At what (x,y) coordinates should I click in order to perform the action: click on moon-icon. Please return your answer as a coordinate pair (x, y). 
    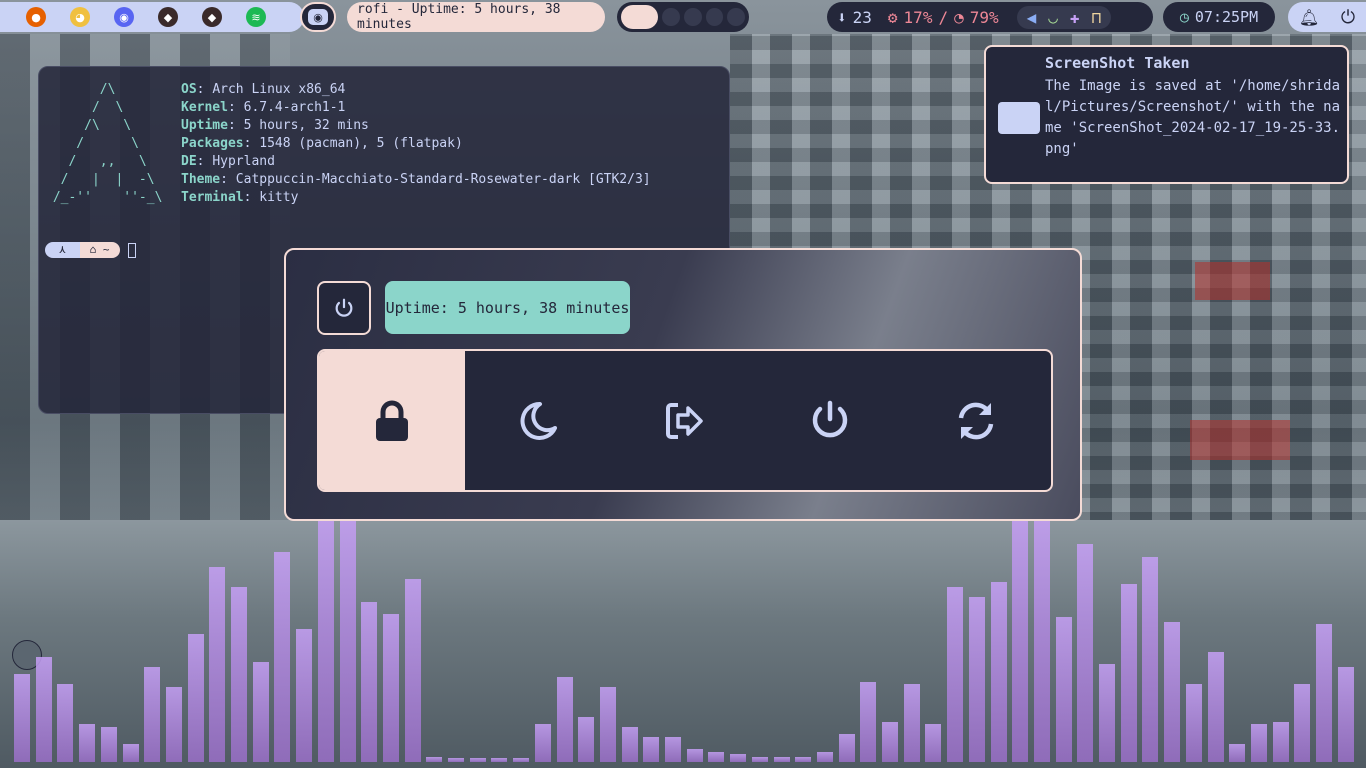
    Looking at the image, I should click on (538, 420).